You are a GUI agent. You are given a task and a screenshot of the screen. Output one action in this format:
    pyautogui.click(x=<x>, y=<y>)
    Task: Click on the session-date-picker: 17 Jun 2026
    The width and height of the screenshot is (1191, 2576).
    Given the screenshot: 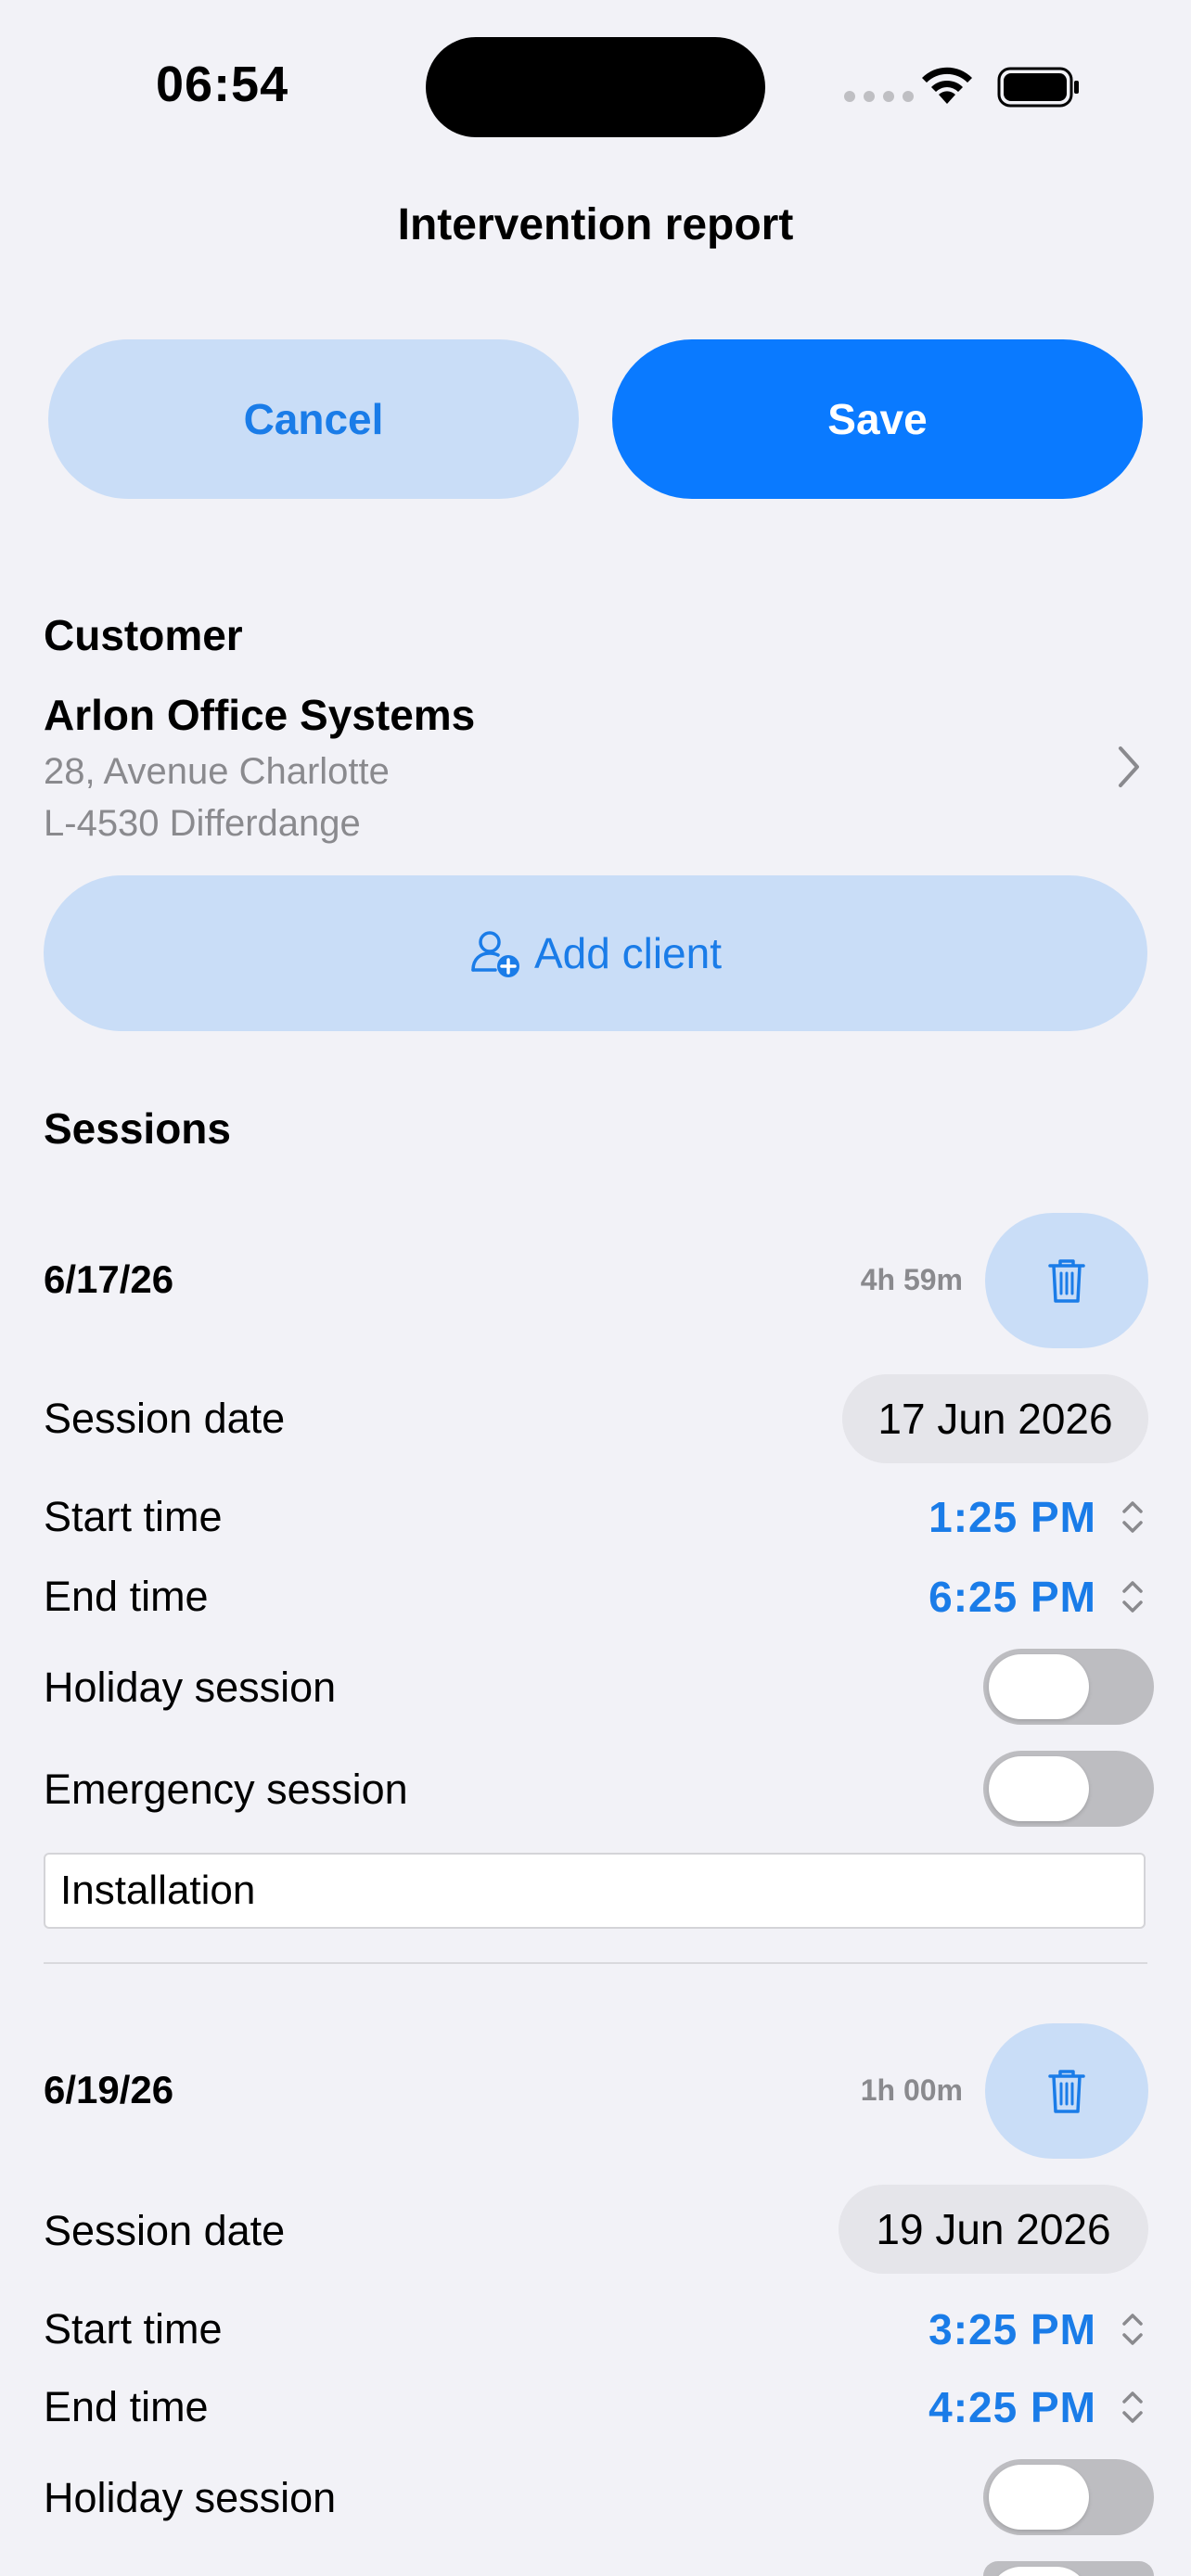 What is the action you would take?
    pyautogui.click(x=995, y=1418)
    